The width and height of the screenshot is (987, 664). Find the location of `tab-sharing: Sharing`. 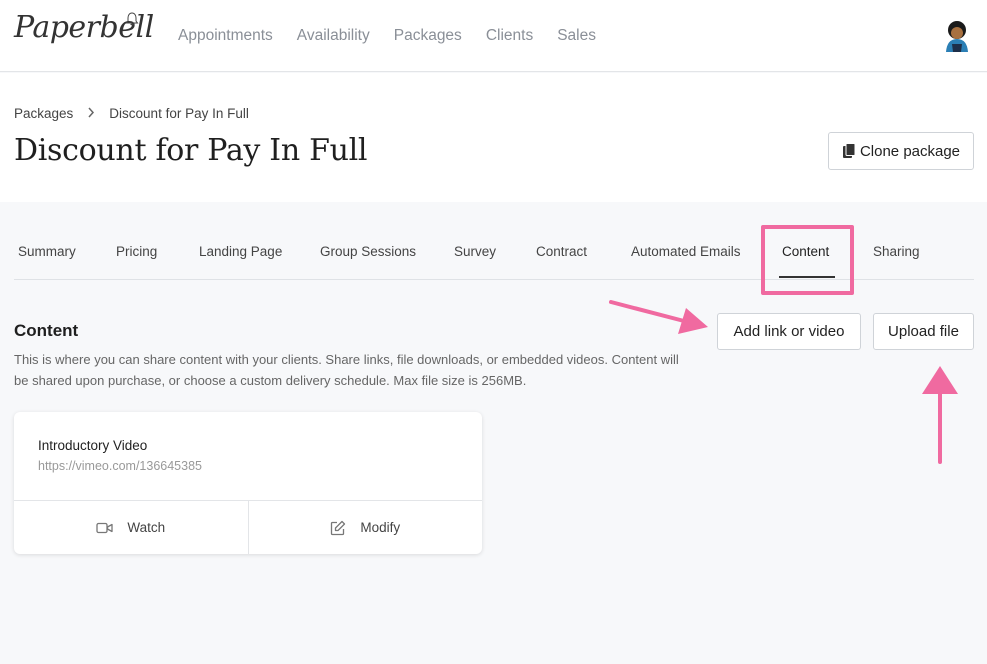

tab-sharing: Sharing is located at coordinates (896, 251).